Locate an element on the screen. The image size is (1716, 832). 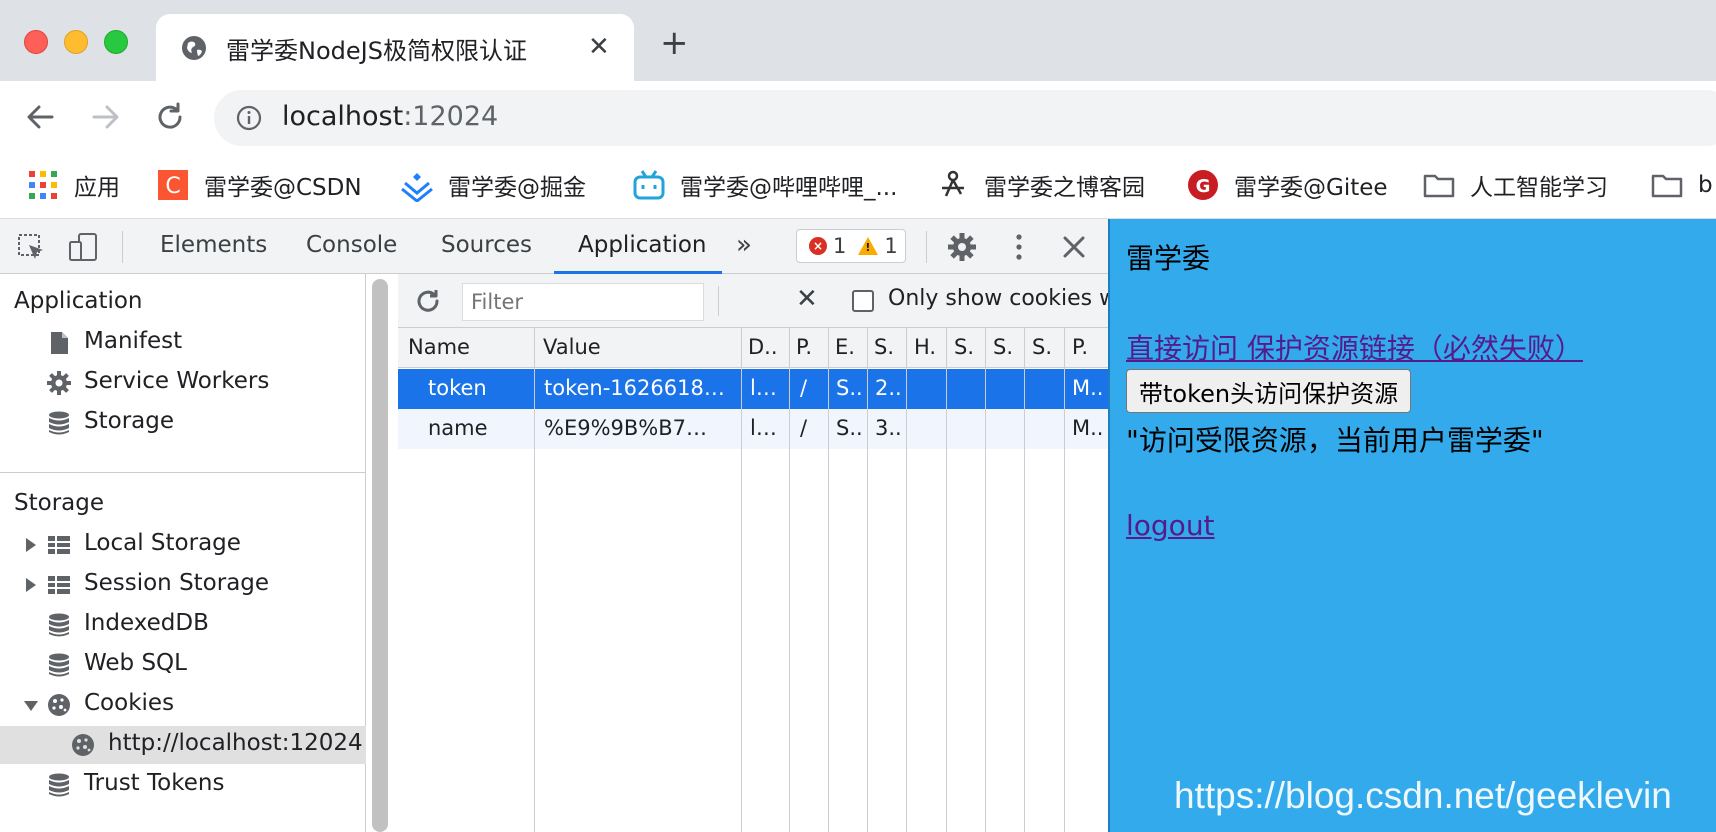
url-text: localhost:12024 is located at coordinates (390, 116).